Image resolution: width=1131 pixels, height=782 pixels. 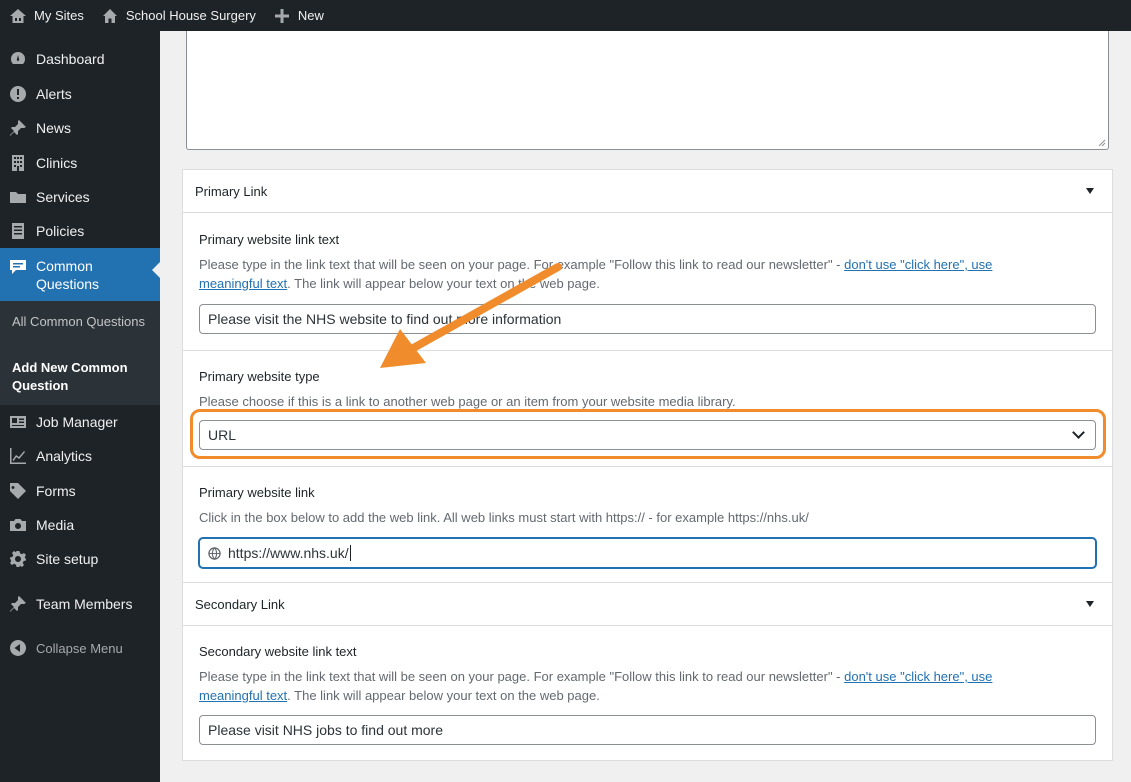 What do you see at coordinates (110, 16) in the screenshot?
I see `home-icon` at bounding box center [110, 16].